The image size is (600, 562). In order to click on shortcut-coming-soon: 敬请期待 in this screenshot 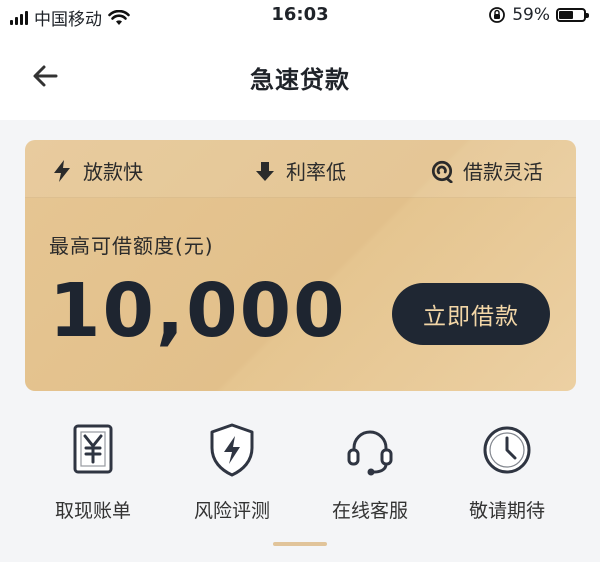, I will do `click(507, 471)`.